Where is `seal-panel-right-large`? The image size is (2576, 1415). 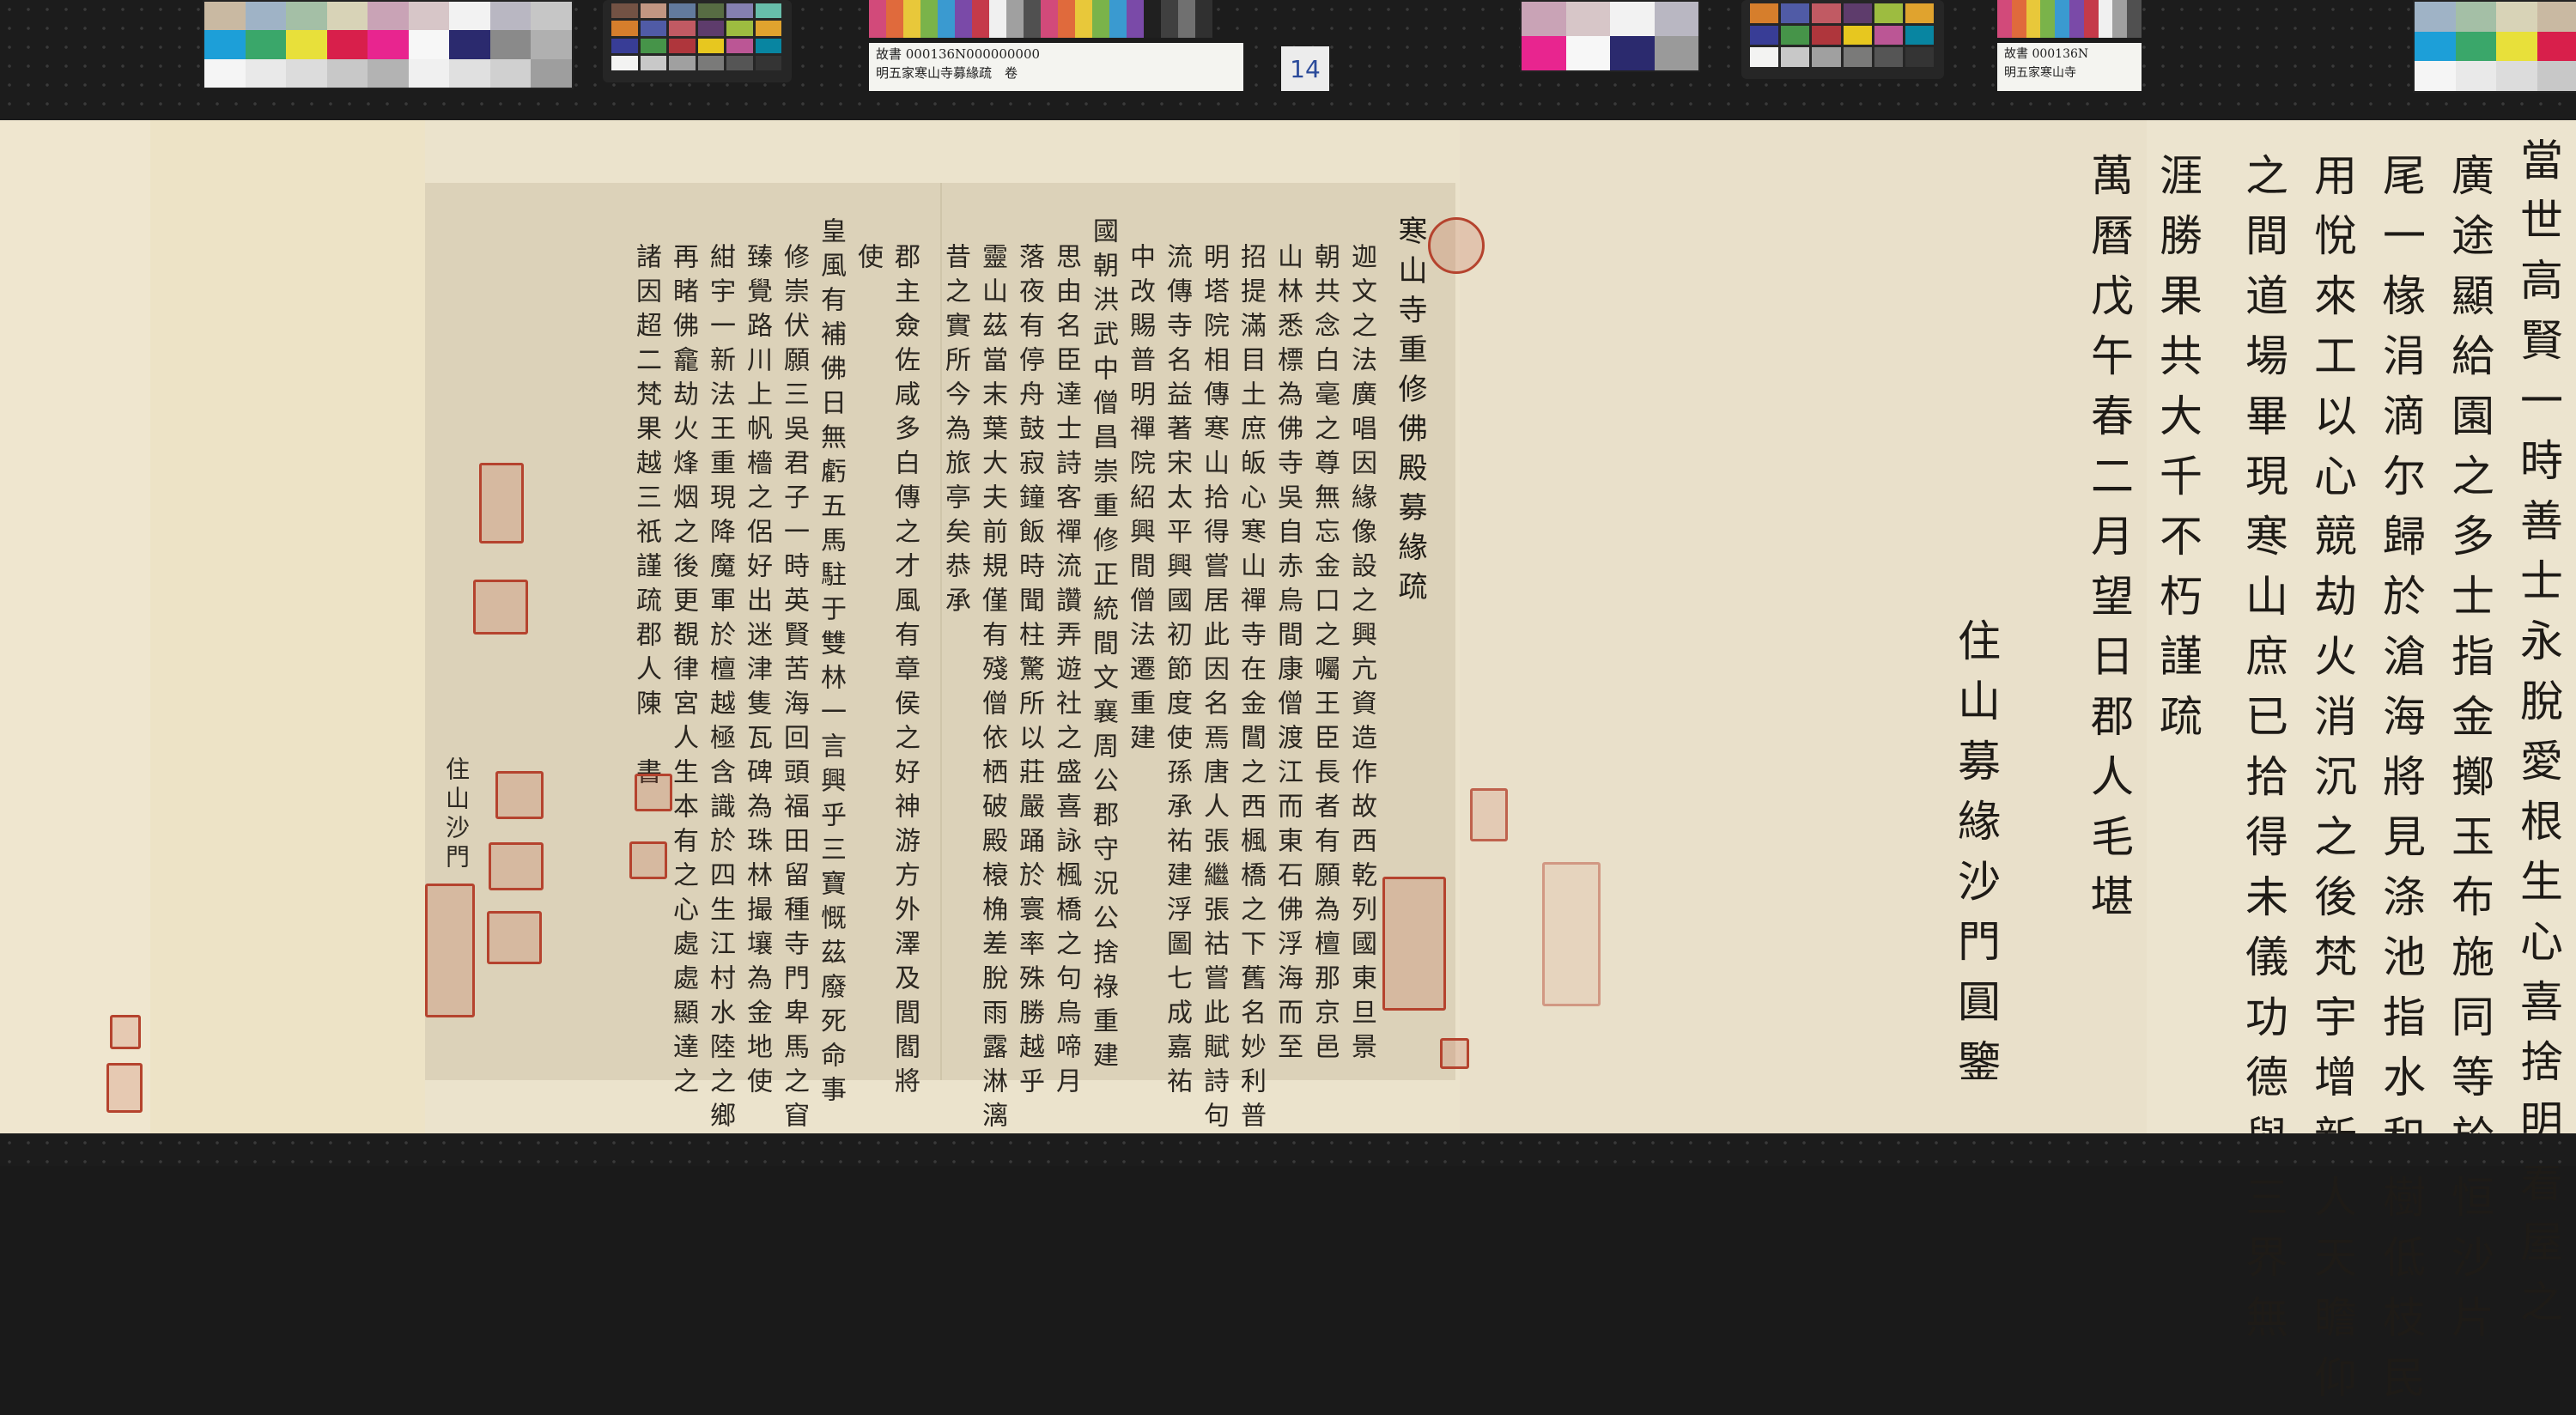 seal-panel-right-large is located at coordinates (1414, 944).